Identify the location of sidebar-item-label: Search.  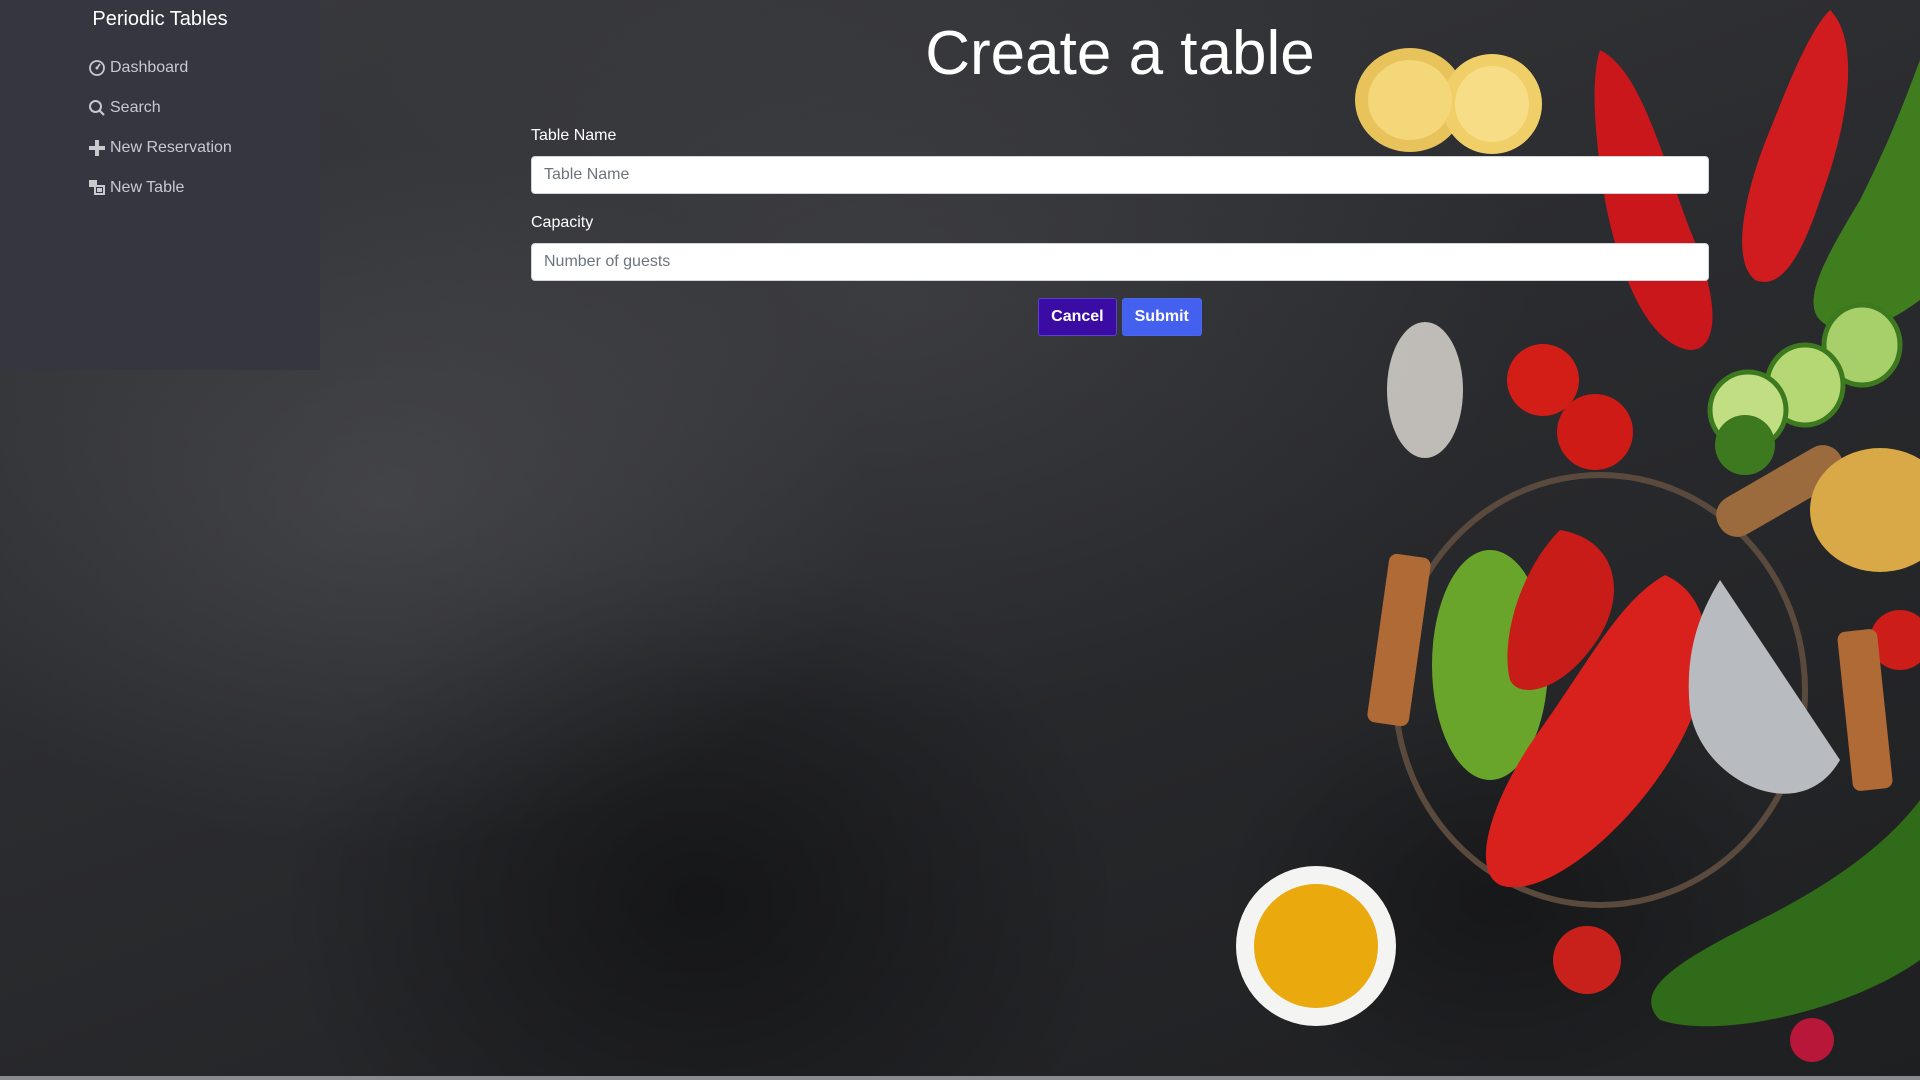
(135, 107).